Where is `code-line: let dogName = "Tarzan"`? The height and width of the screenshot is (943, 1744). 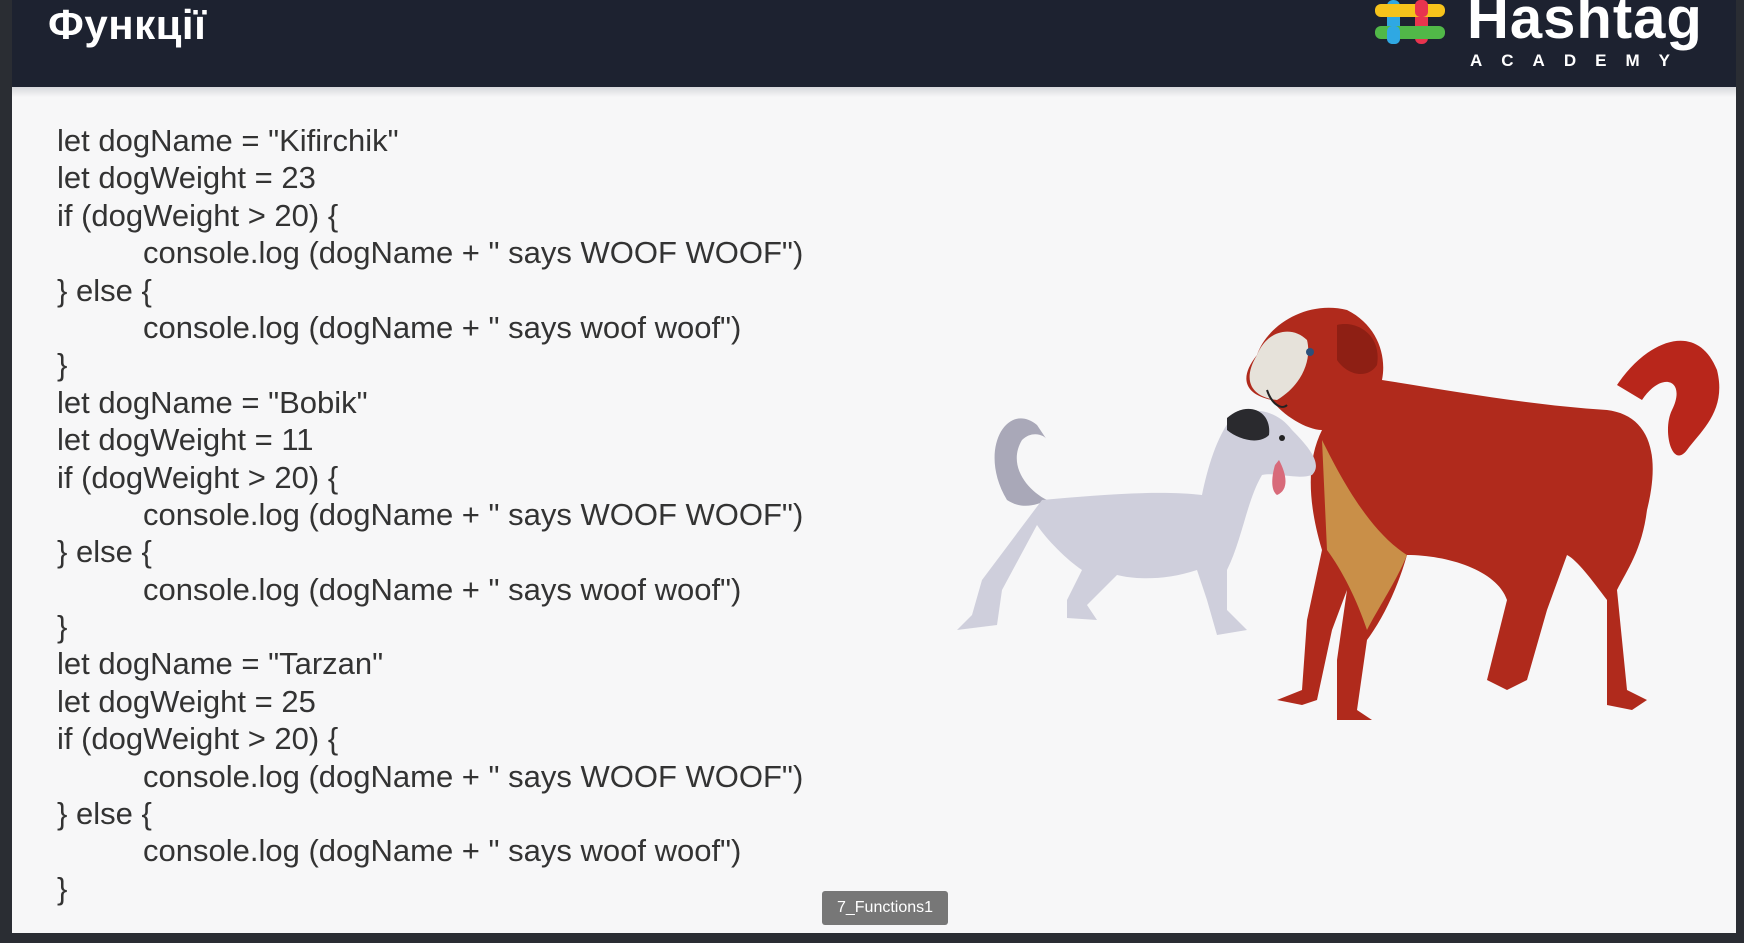 code-line: let dogName = "Tarzan" is located at coordinates (220, 664).